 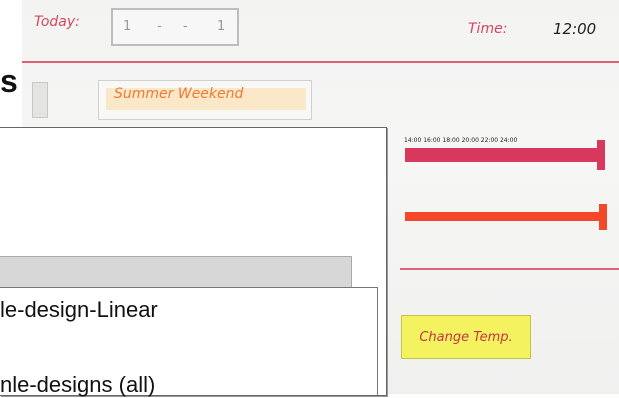 What do you see at coordinates (57, 22) in the screenshot?
I see `today-label: Today:` at bounding box center [57, 22].